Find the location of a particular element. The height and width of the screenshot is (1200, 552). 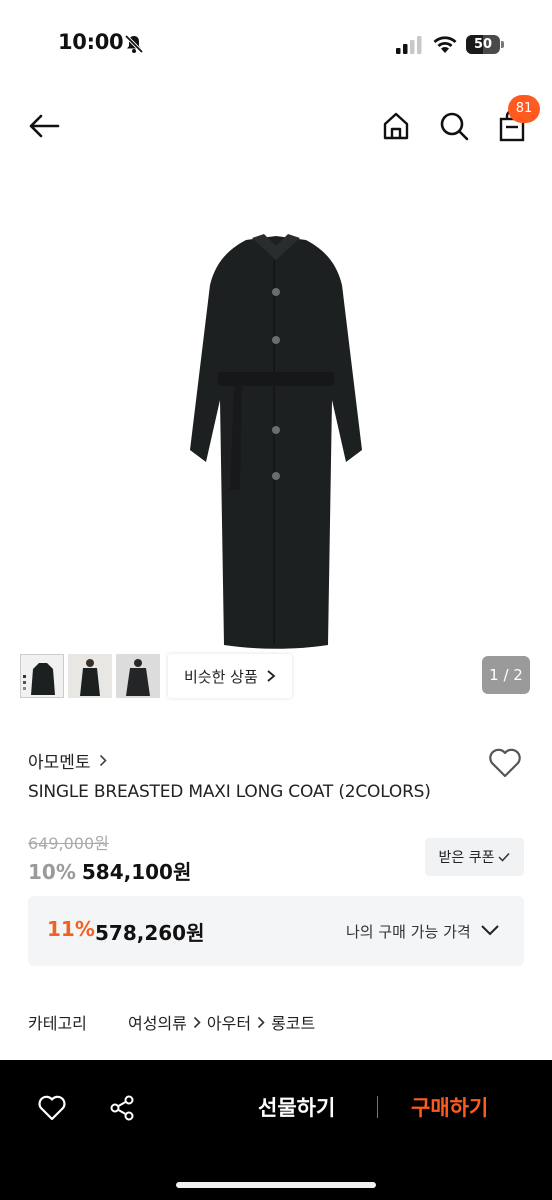

discount-rate: 10% is located at coordinates (52, 872).